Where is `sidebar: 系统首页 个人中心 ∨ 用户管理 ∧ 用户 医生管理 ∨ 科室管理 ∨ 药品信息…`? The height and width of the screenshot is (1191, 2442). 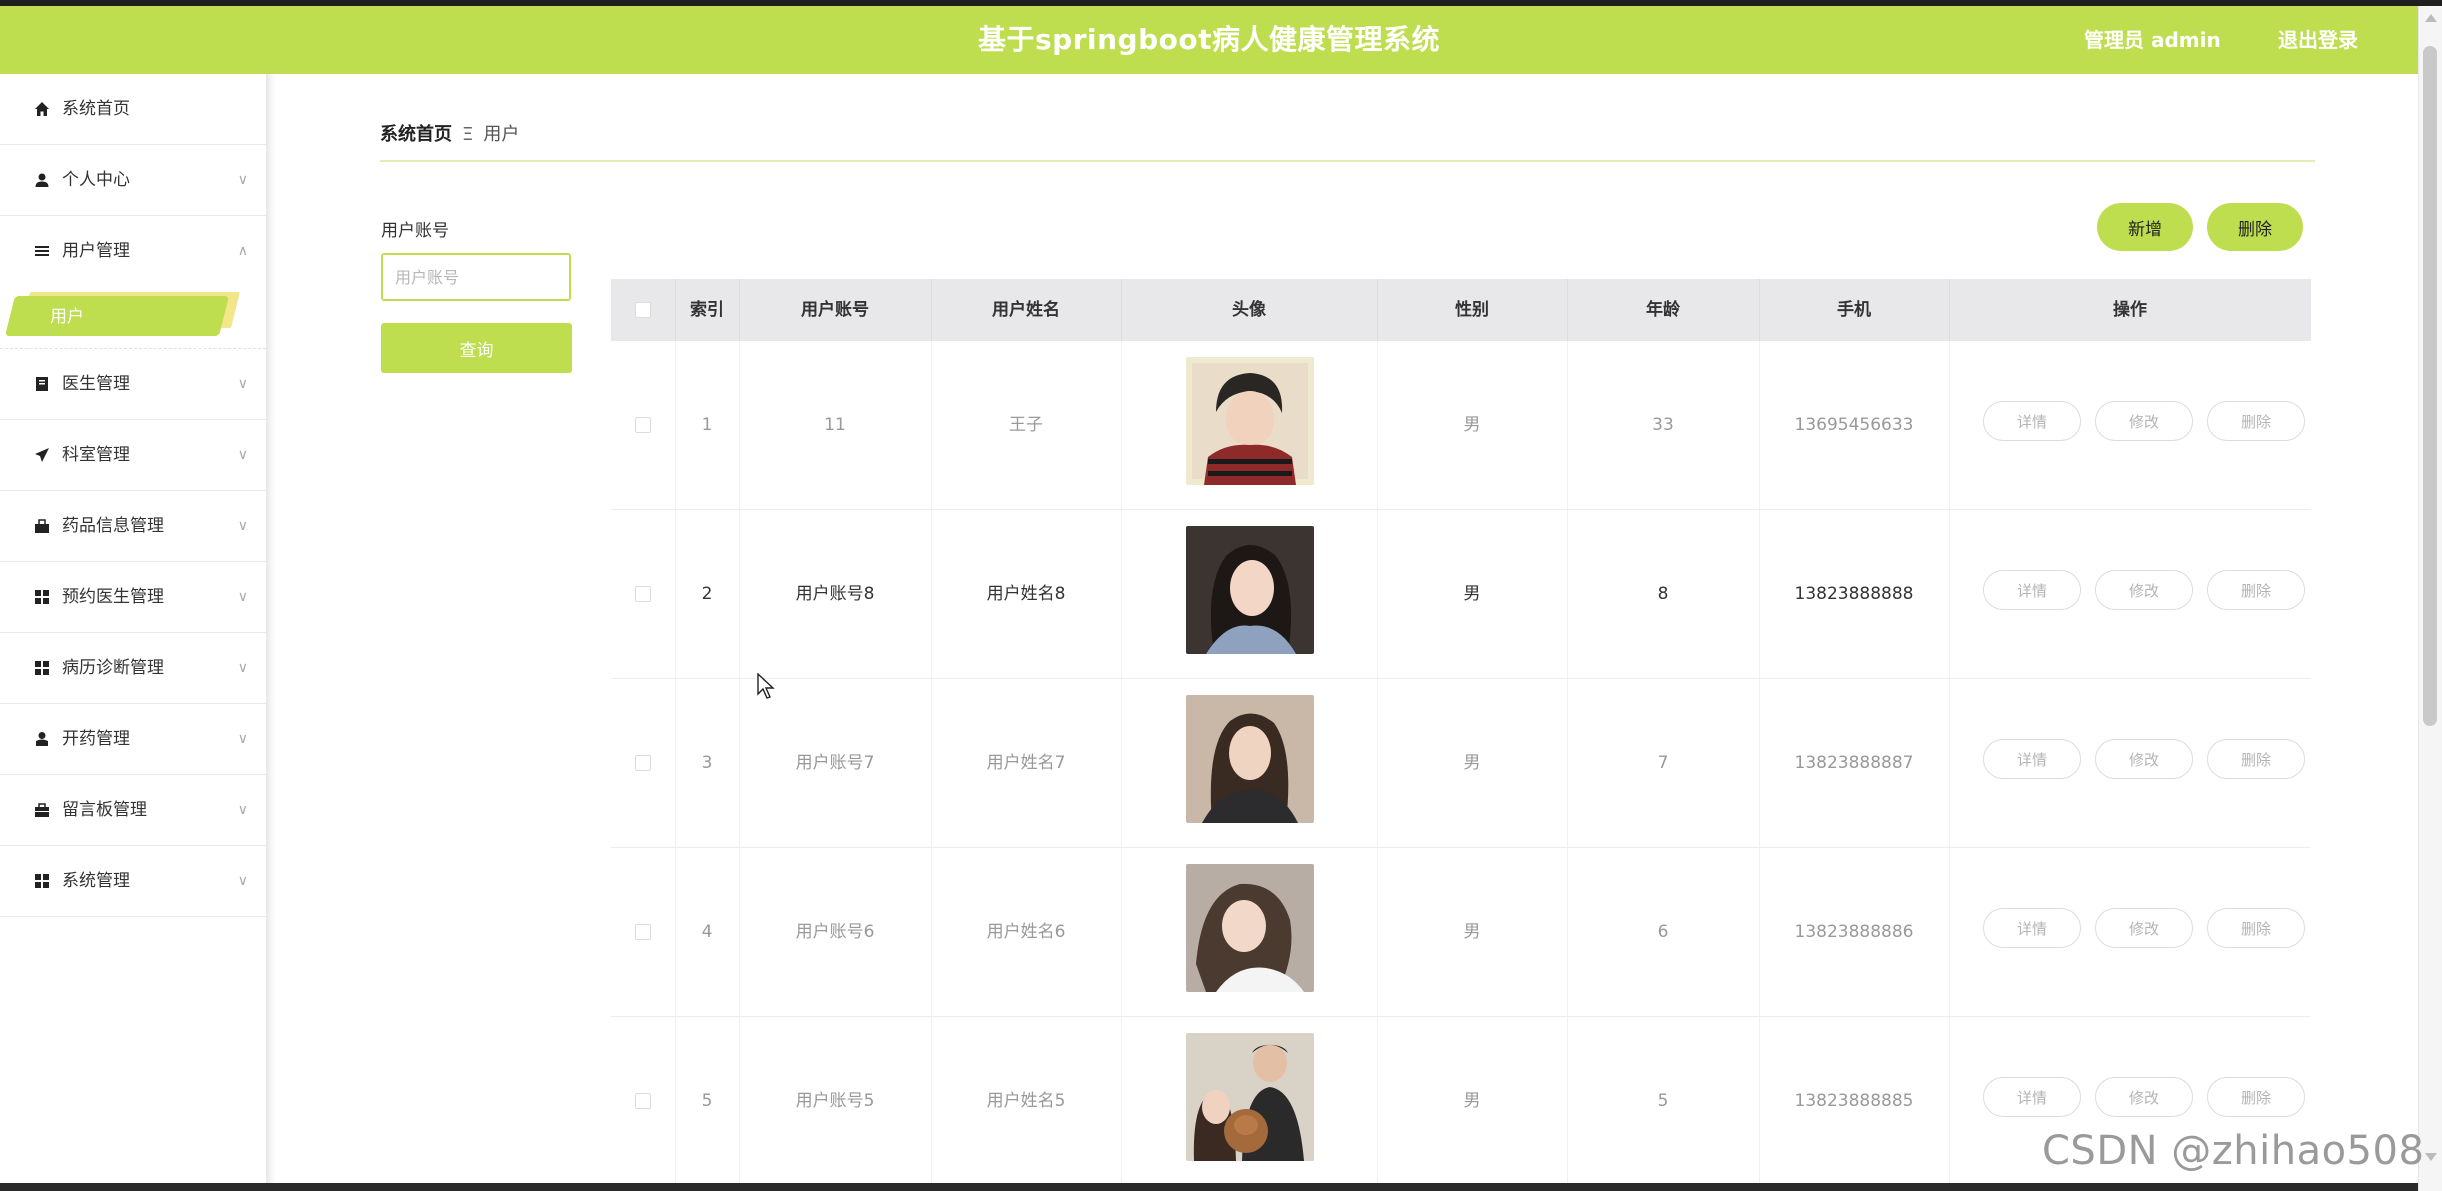
sidebar: 系统首页 个人中心 ∨ 用户管理 ∧ 用户 医生管理 ∨ 科室管理 ∨ 药品信息… is located at coordinates (133, 632).